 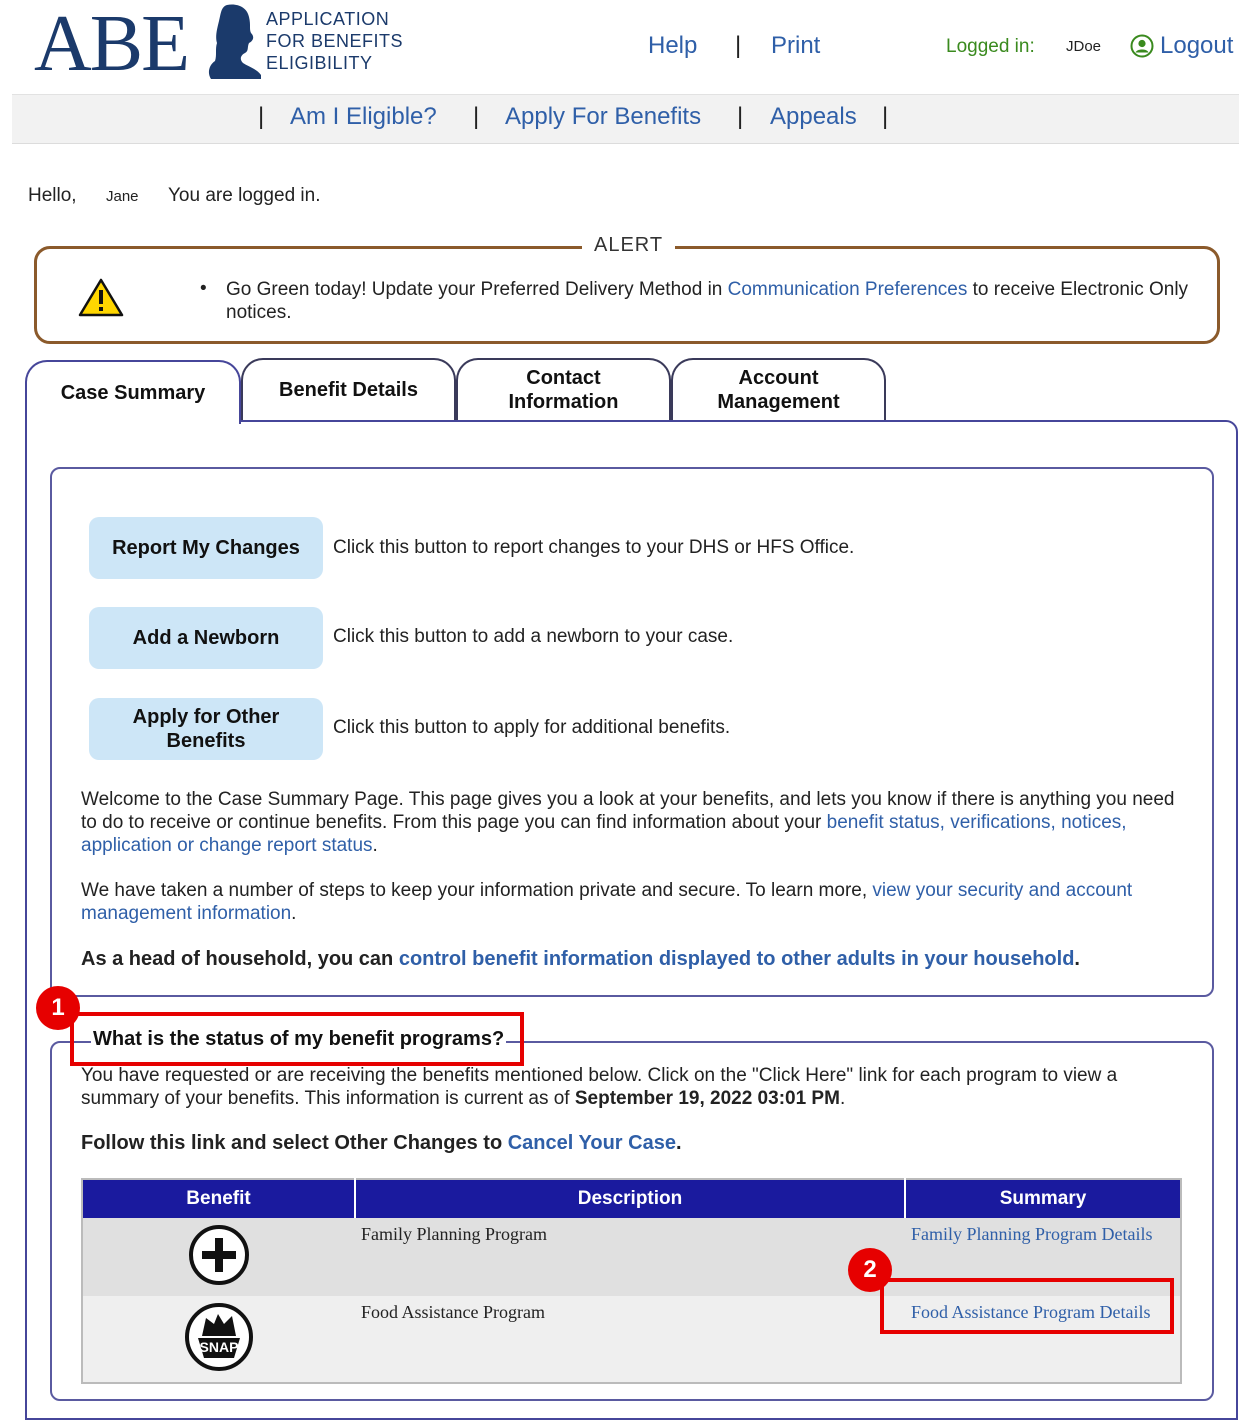 What do you see at coordinates (813, 117) in the screenshot?
I see `nav-appeals: Appeals` at bounding box center [813, 117].